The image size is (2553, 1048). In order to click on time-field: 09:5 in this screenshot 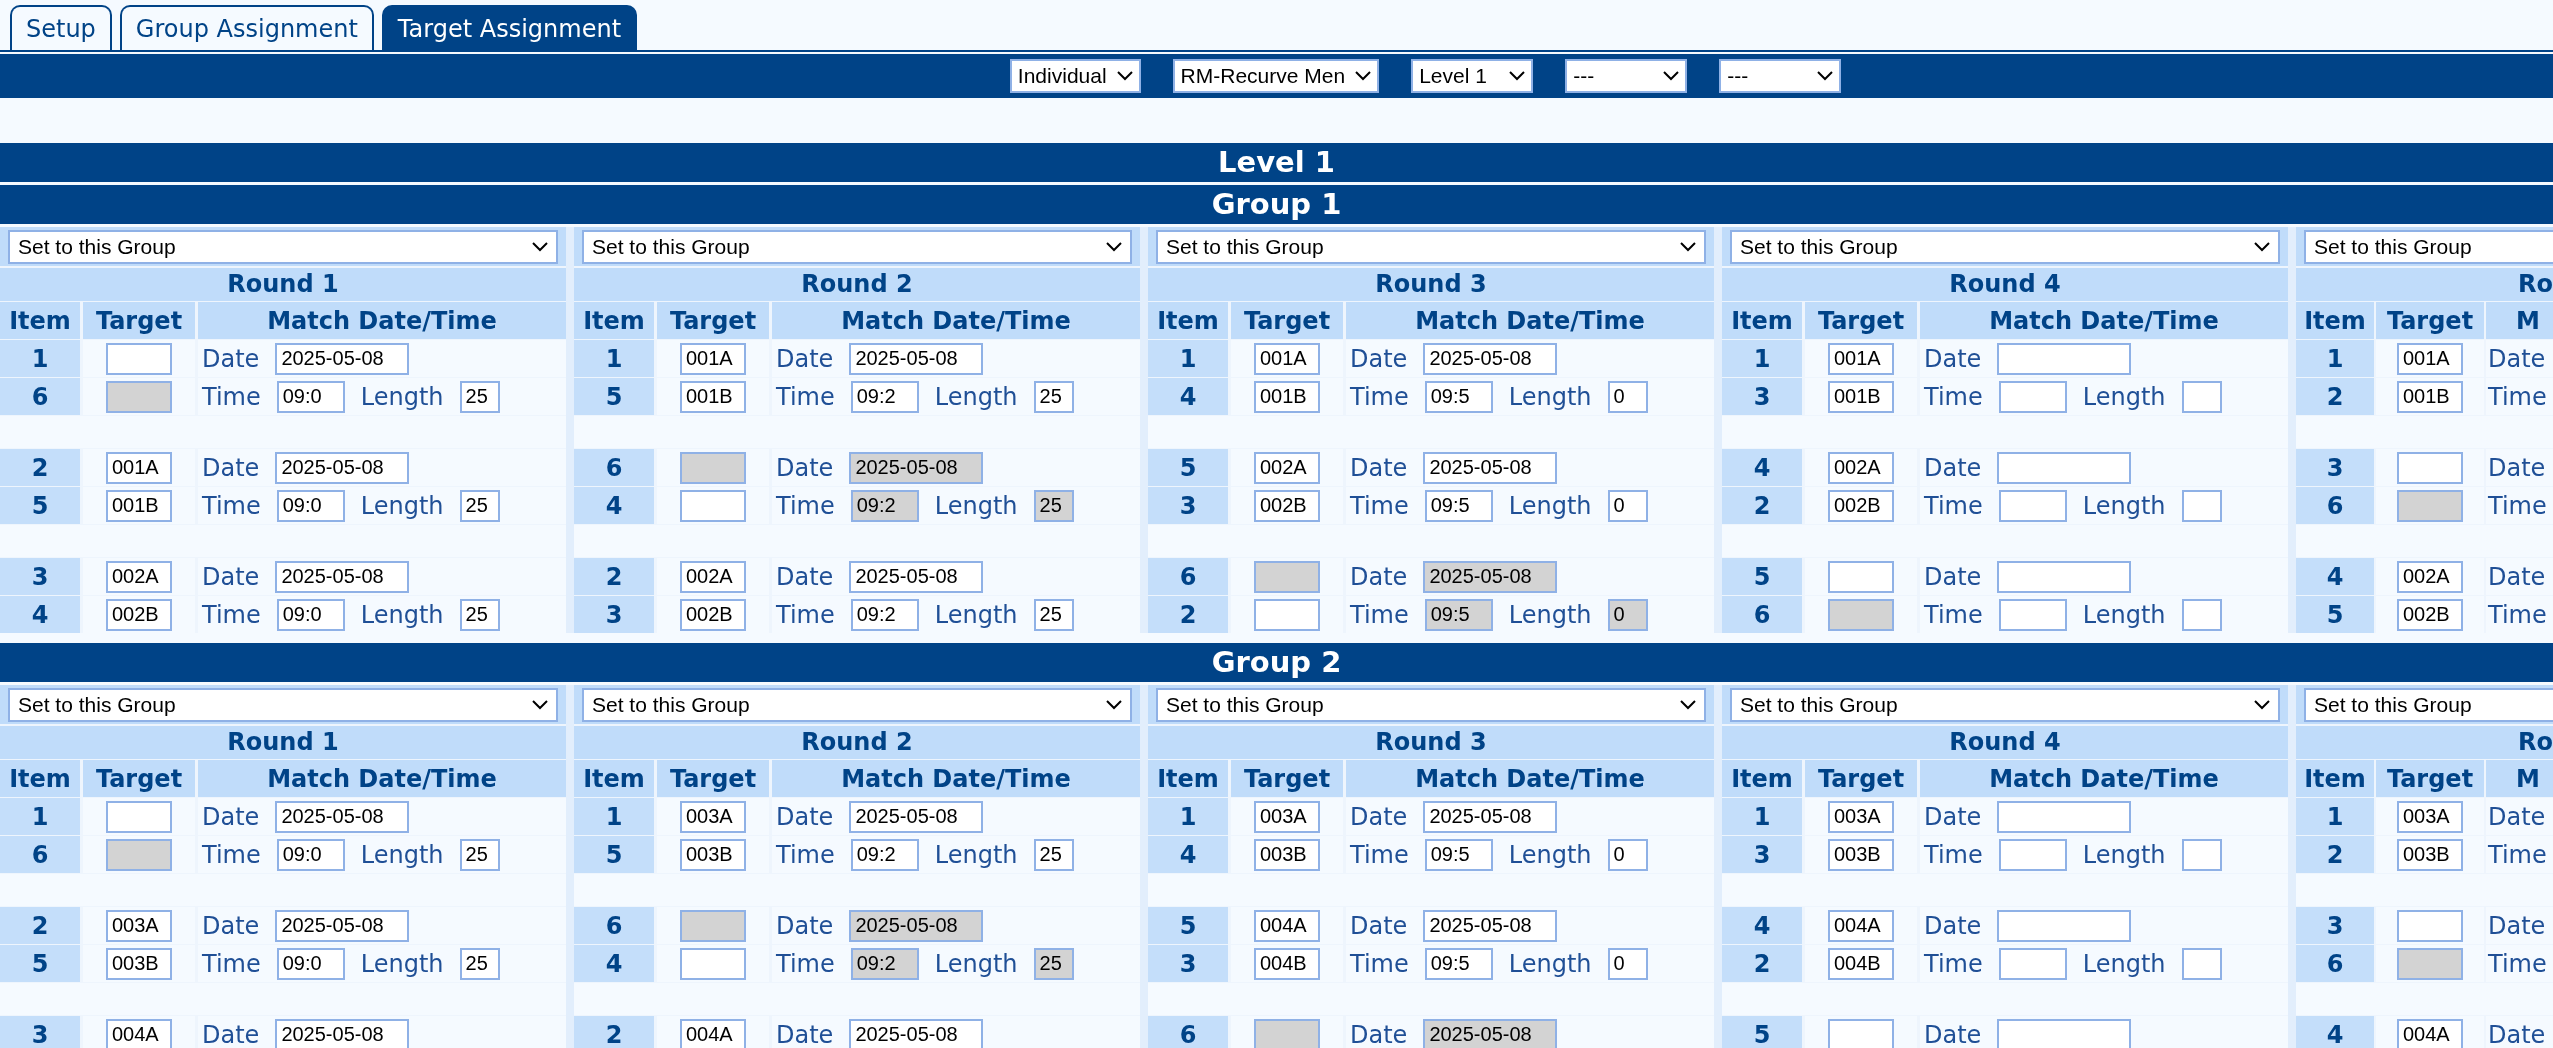, I will do `click(1458, 963)`.